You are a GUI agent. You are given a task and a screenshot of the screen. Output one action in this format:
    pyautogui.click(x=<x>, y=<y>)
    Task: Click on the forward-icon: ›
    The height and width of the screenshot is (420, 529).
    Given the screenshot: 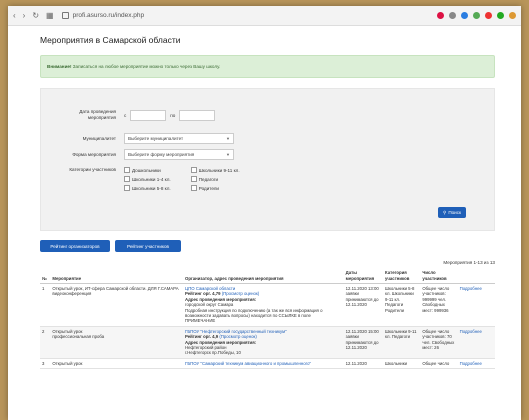 What is the action you would take?
    pyautogui.click(x=24, y=15)
    